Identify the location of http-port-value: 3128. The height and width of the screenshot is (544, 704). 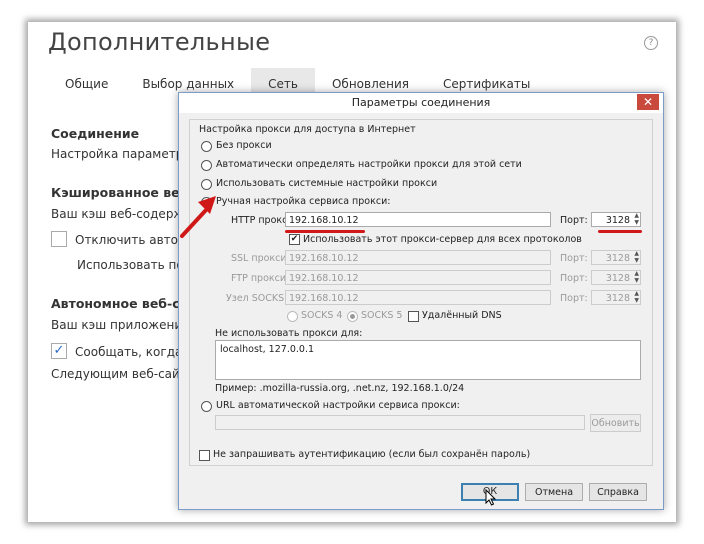
(617, 220).